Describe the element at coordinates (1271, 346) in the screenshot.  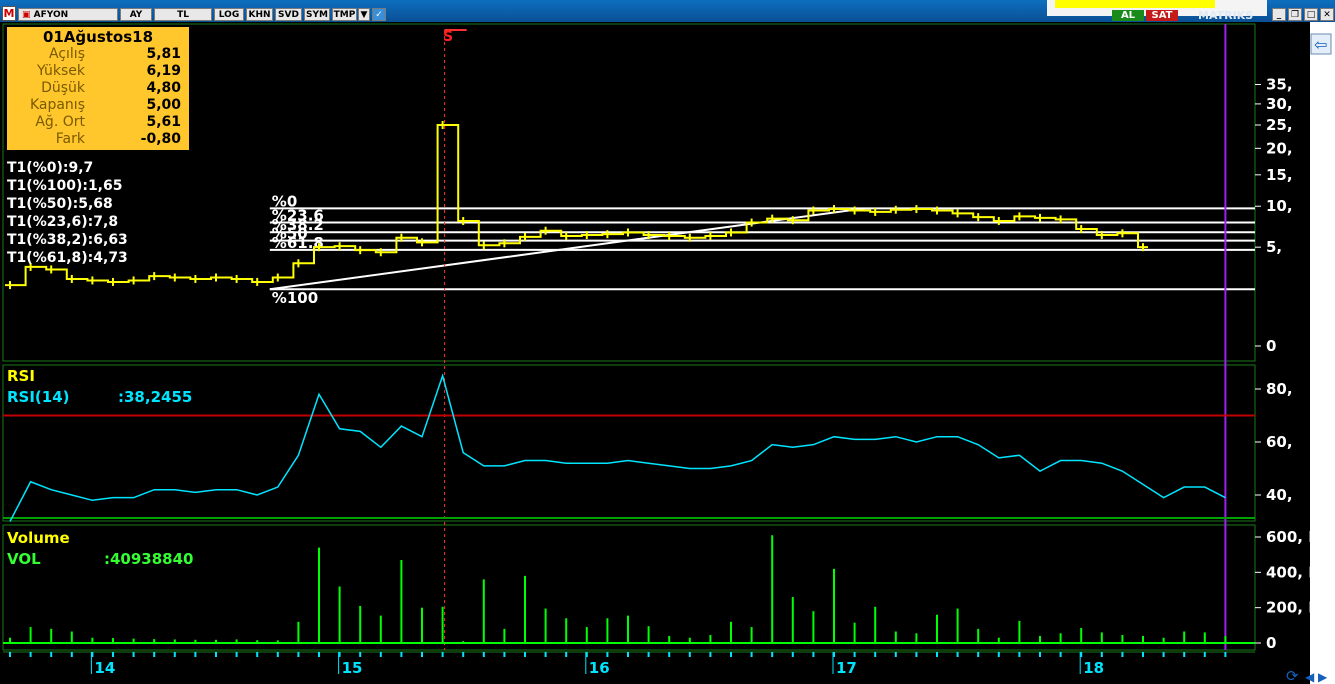
I see `price-axis-label: 0` at that location.